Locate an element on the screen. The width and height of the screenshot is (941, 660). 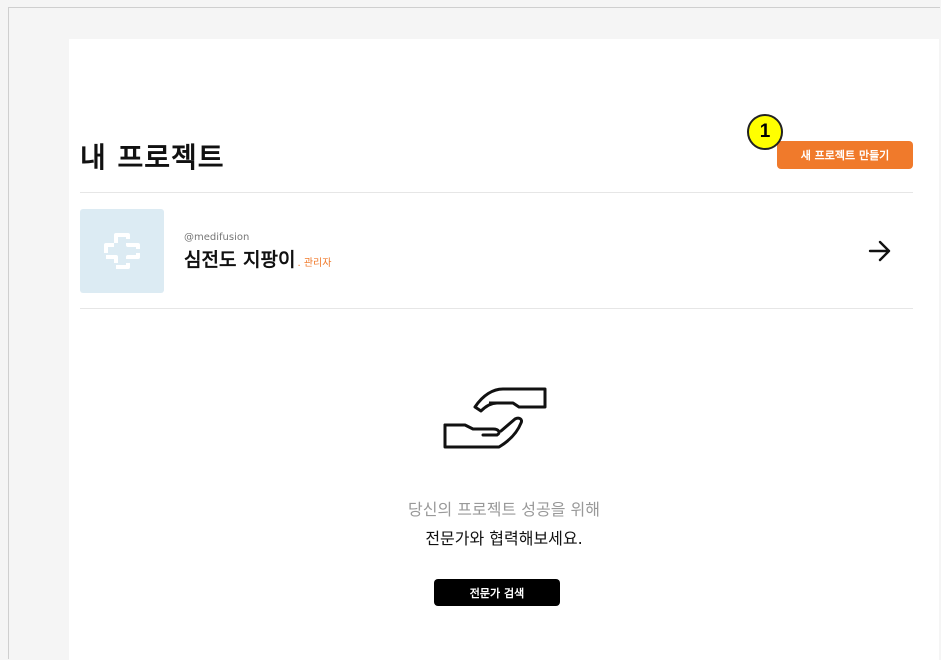
page-title: 내 프로젝트 is located at coordinates (152, 157).